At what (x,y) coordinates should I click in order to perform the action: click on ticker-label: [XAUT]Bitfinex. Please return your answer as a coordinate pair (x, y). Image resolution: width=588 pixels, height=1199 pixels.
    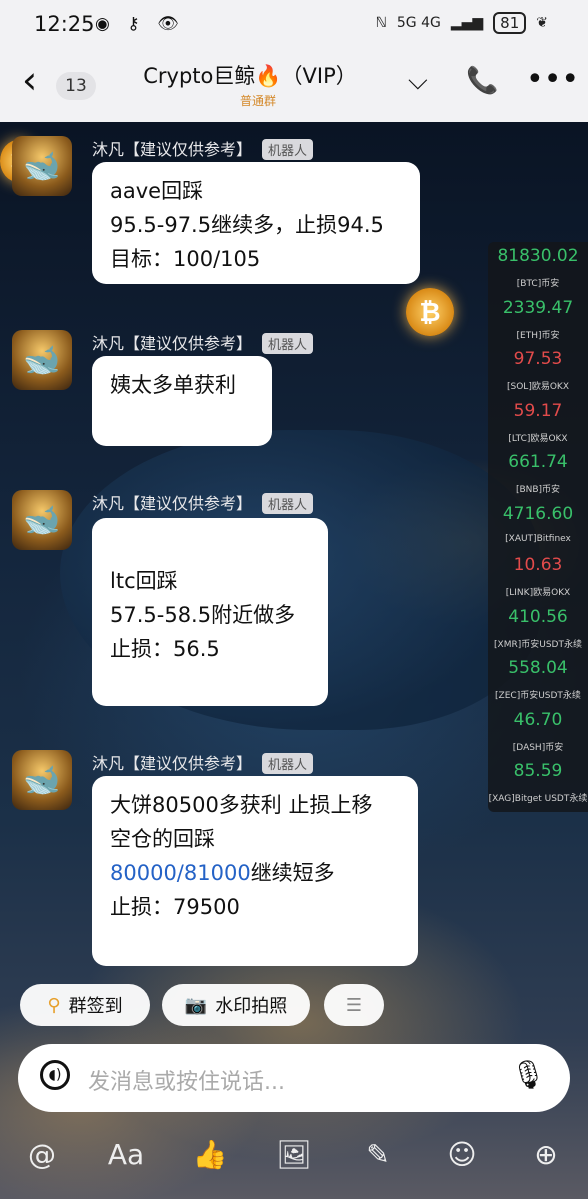
    Looking at the image, I should click on (538, 538).